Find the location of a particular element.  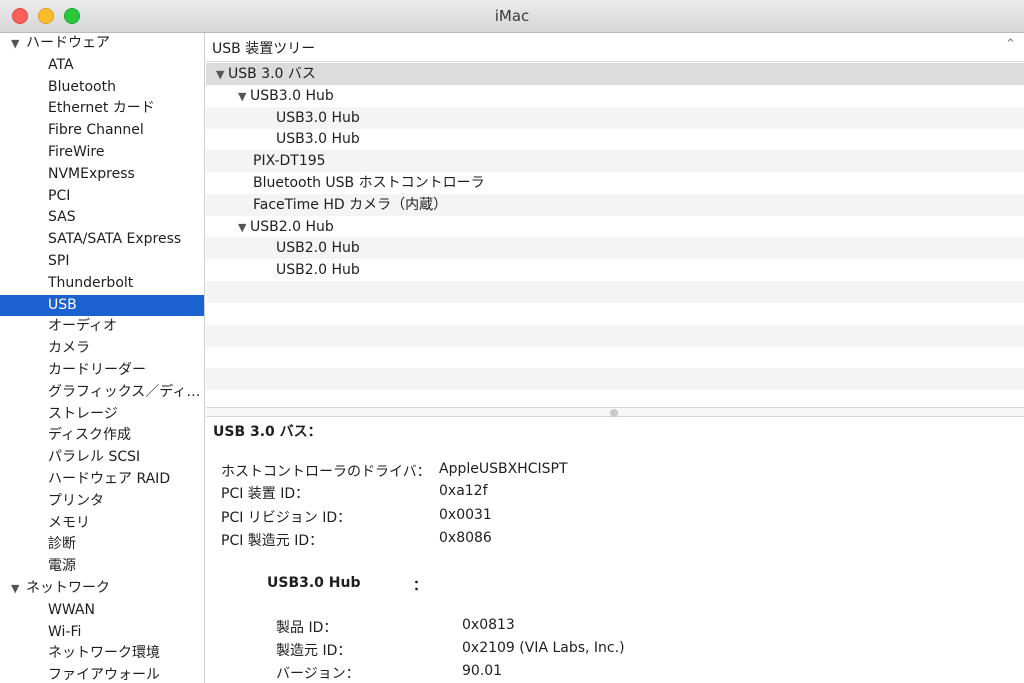

sub-property-value: 90.01 is located at coordinates (482, 671).